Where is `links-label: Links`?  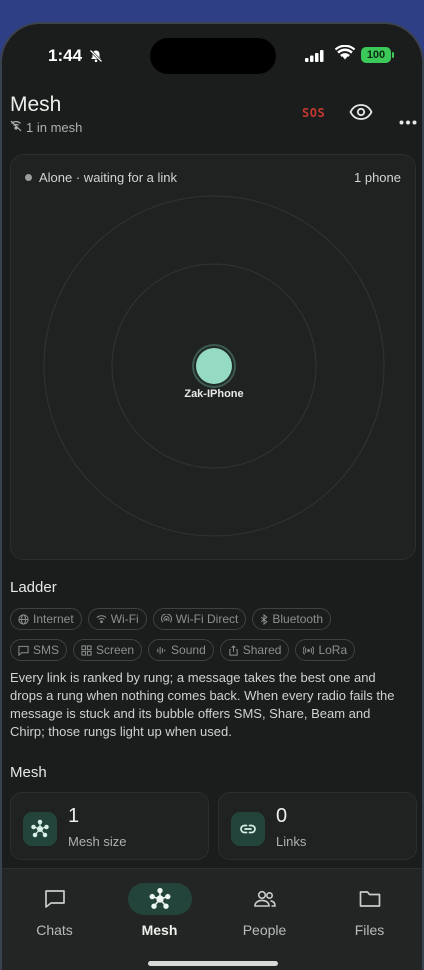
links-label: Links is located at coordinates (291, 841).